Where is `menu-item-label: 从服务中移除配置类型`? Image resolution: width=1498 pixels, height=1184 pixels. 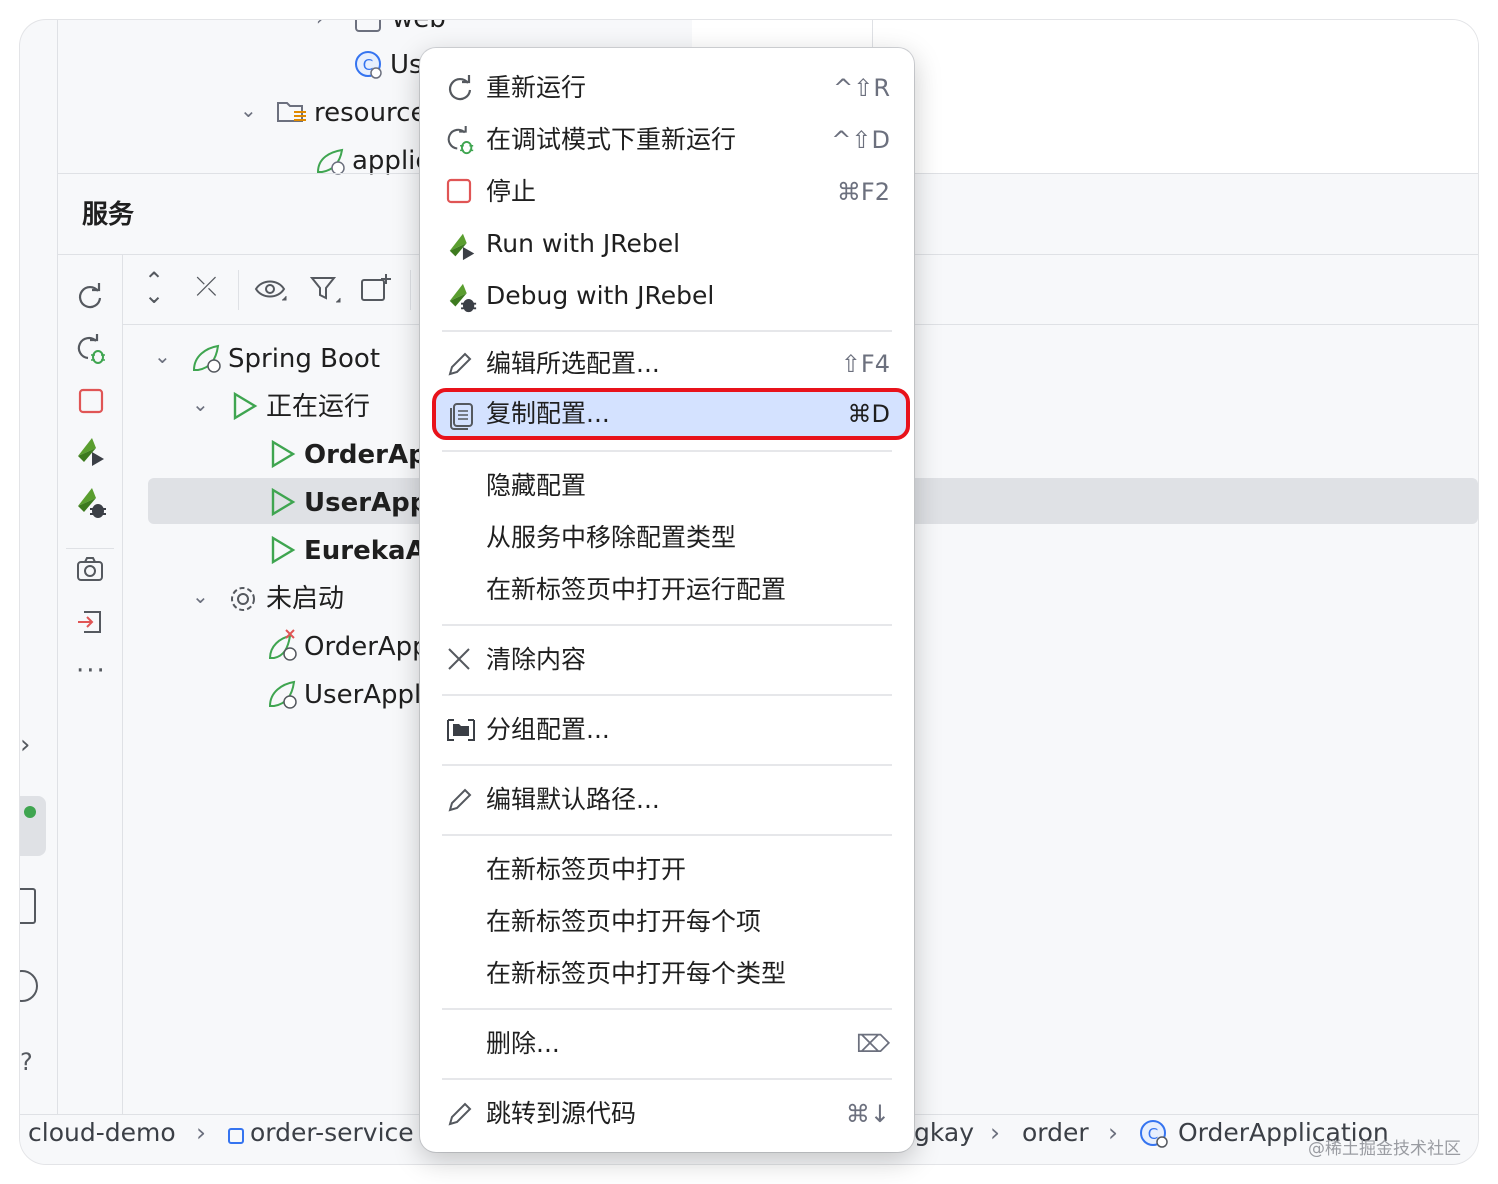
menu-item-label: 从服务中移除配置类型 is located at coordinates (611, 537).